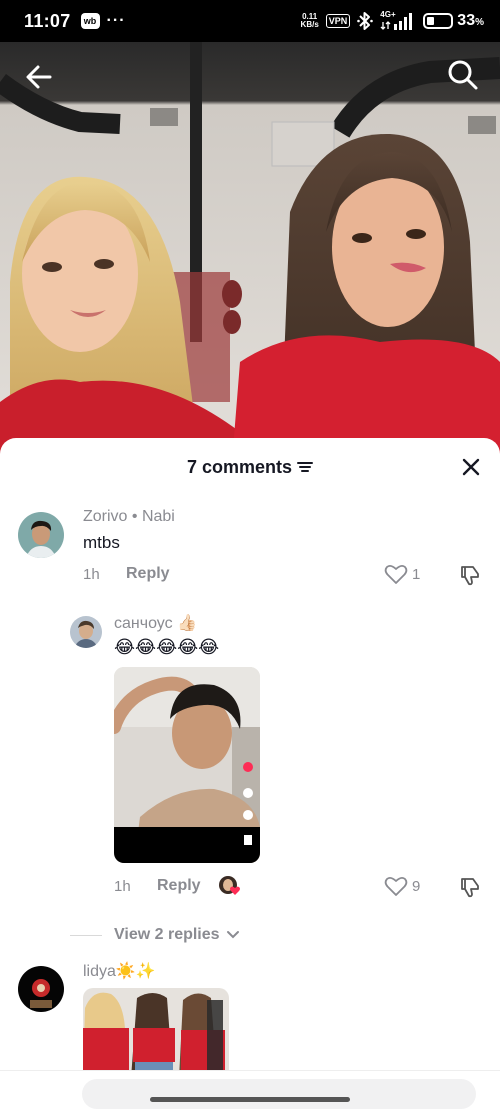  I want to click on like-count: 9, so click(416, 886).